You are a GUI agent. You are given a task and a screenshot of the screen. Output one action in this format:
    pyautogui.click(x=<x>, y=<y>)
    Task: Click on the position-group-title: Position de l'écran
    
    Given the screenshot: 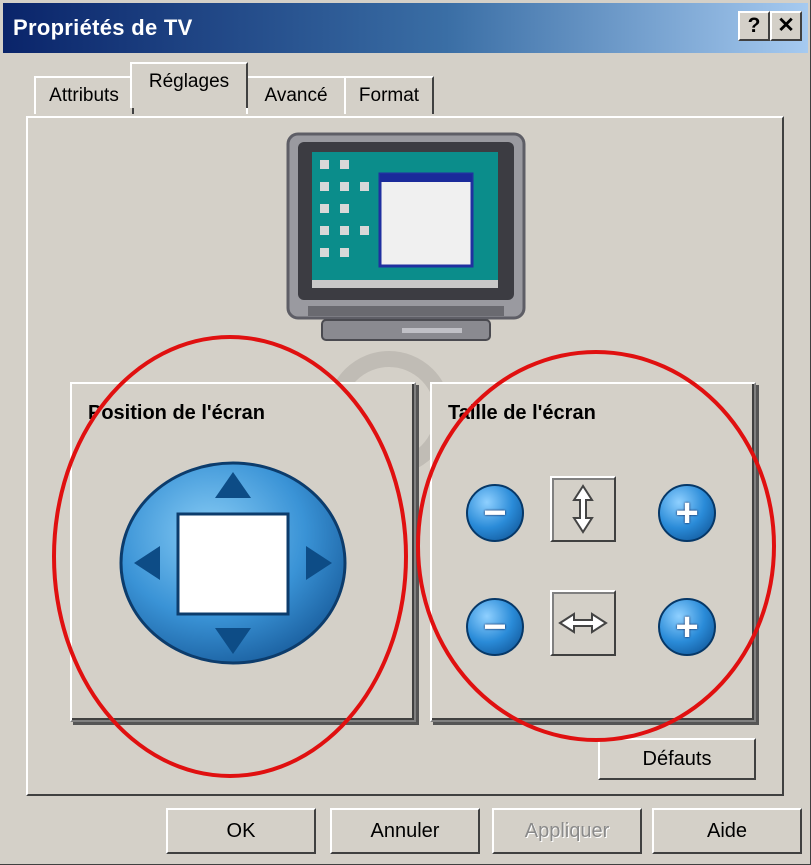 What is the action you would take?
    pyautogui.click(x=177, y=413)
    